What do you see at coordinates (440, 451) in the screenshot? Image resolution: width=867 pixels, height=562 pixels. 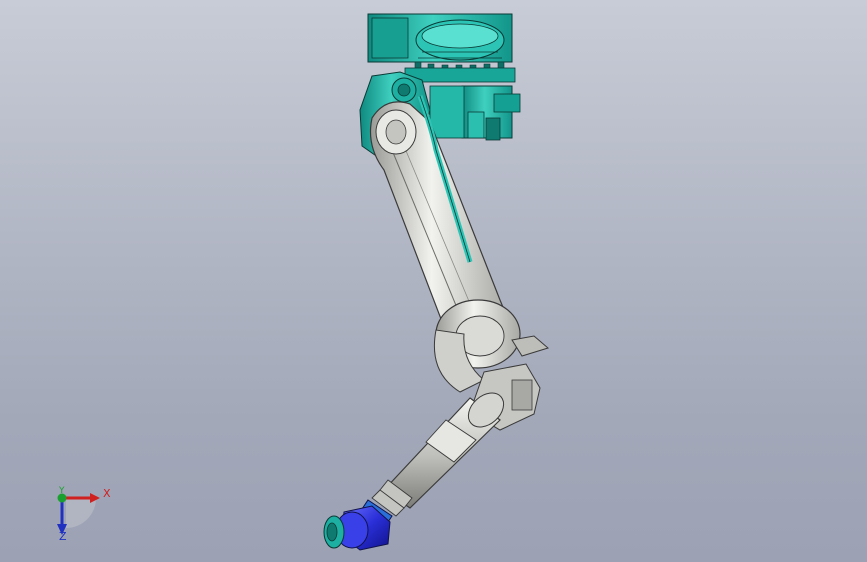 I see `robot-forearm` at bounding box center [440, 451].